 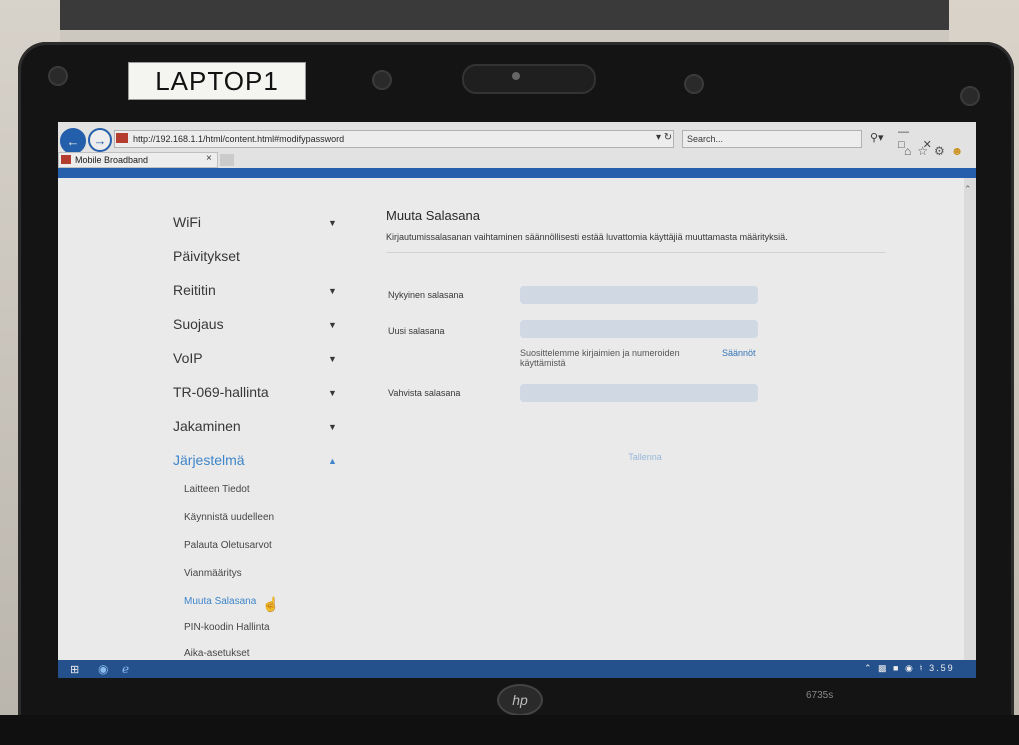 I want to click on system-tray: ⌃ ▩ ■ ◉ ♮ 3.59, so click(x=909, y=668).